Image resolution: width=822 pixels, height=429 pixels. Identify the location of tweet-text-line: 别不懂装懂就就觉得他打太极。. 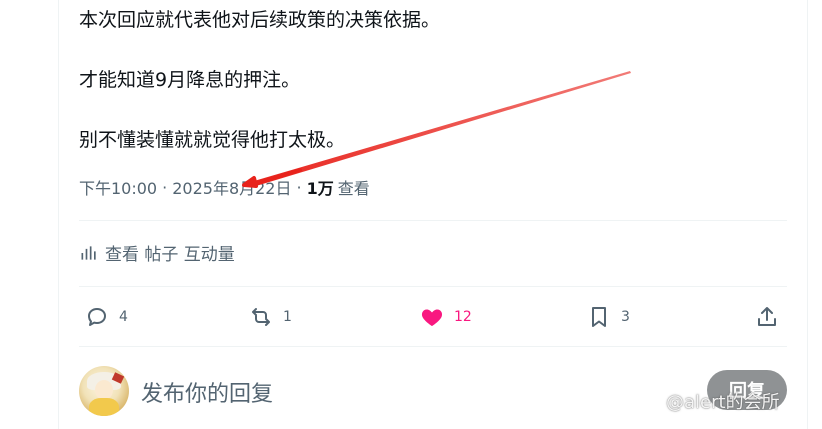
(212, 140).